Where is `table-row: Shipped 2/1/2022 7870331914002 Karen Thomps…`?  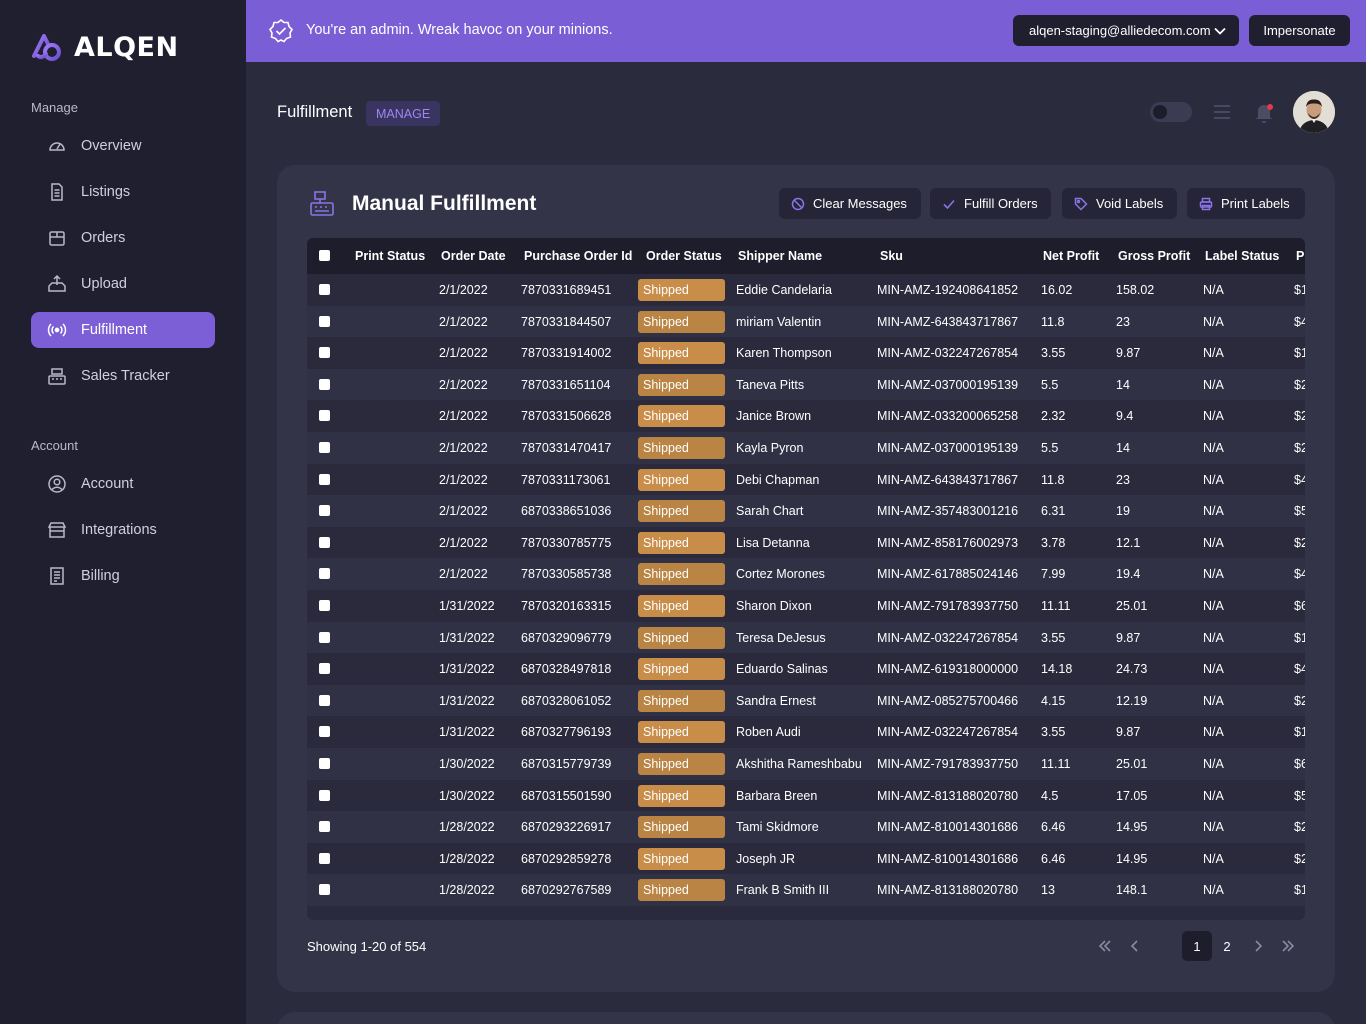
table-row: Shipped 2/1/2022 7870331914002 Karen Thomps… is located at coordinates (806, 353).